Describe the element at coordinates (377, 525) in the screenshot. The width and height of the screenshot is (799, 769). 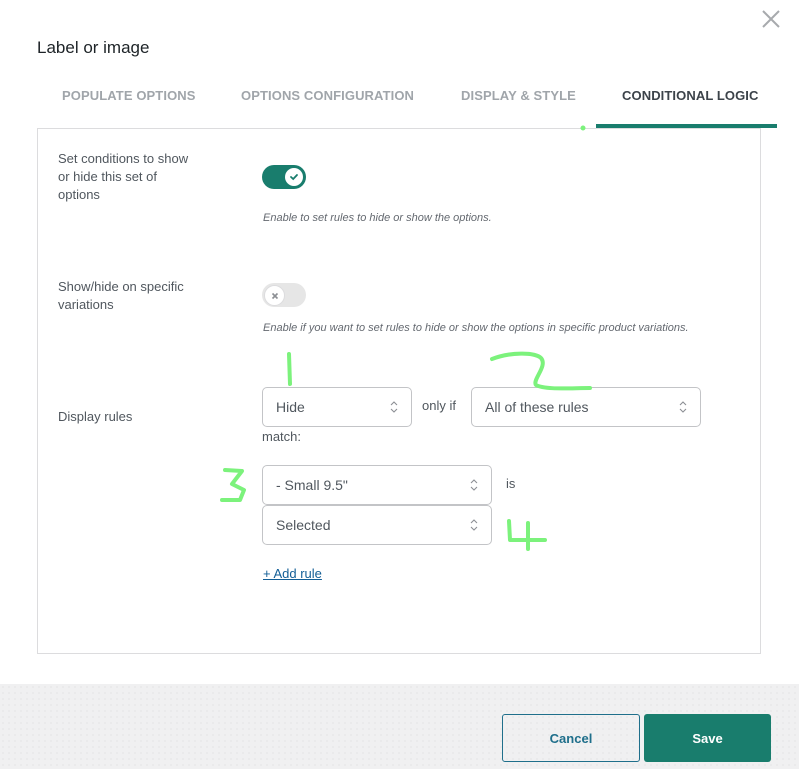
I see `rule-state-select: Selected` at that location.